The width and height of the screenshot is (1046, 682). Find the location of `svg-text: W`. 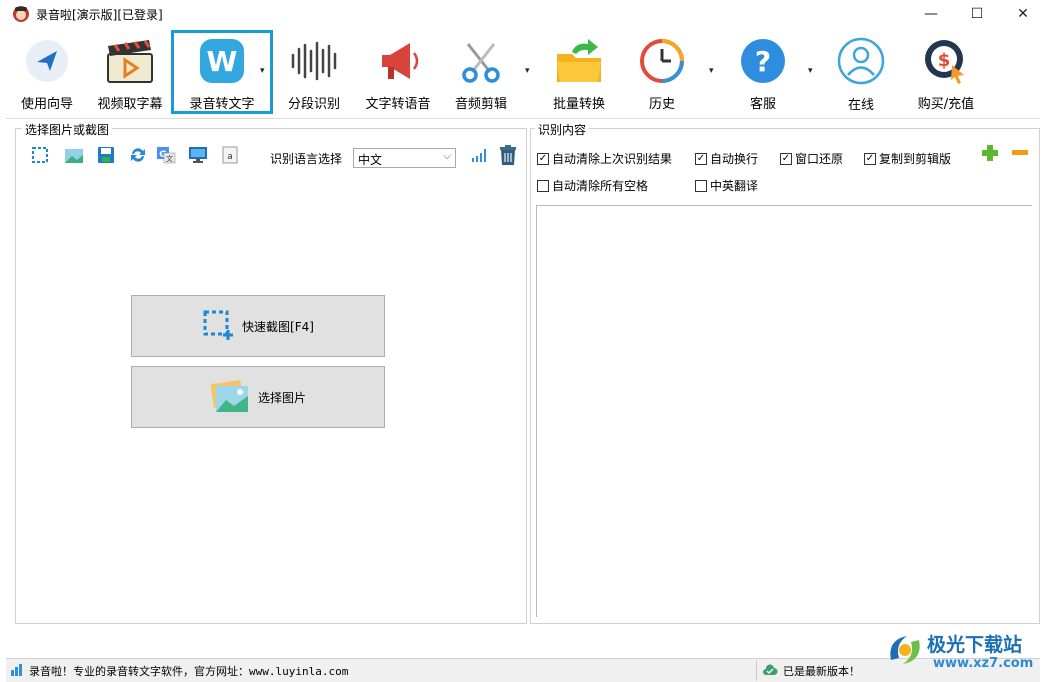

svg-text: W is located at coordinates (222, 61).